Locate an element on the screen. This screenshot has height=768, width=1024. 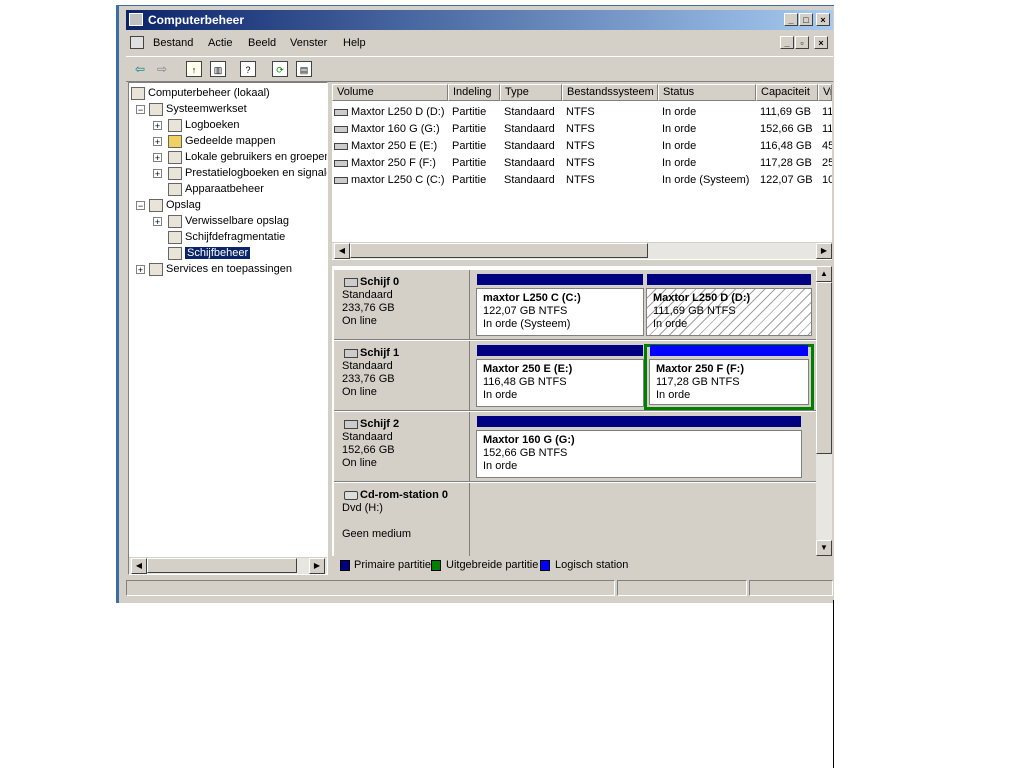
forward-arrow-icon: ⇨ is located at coordinates (162, 69).